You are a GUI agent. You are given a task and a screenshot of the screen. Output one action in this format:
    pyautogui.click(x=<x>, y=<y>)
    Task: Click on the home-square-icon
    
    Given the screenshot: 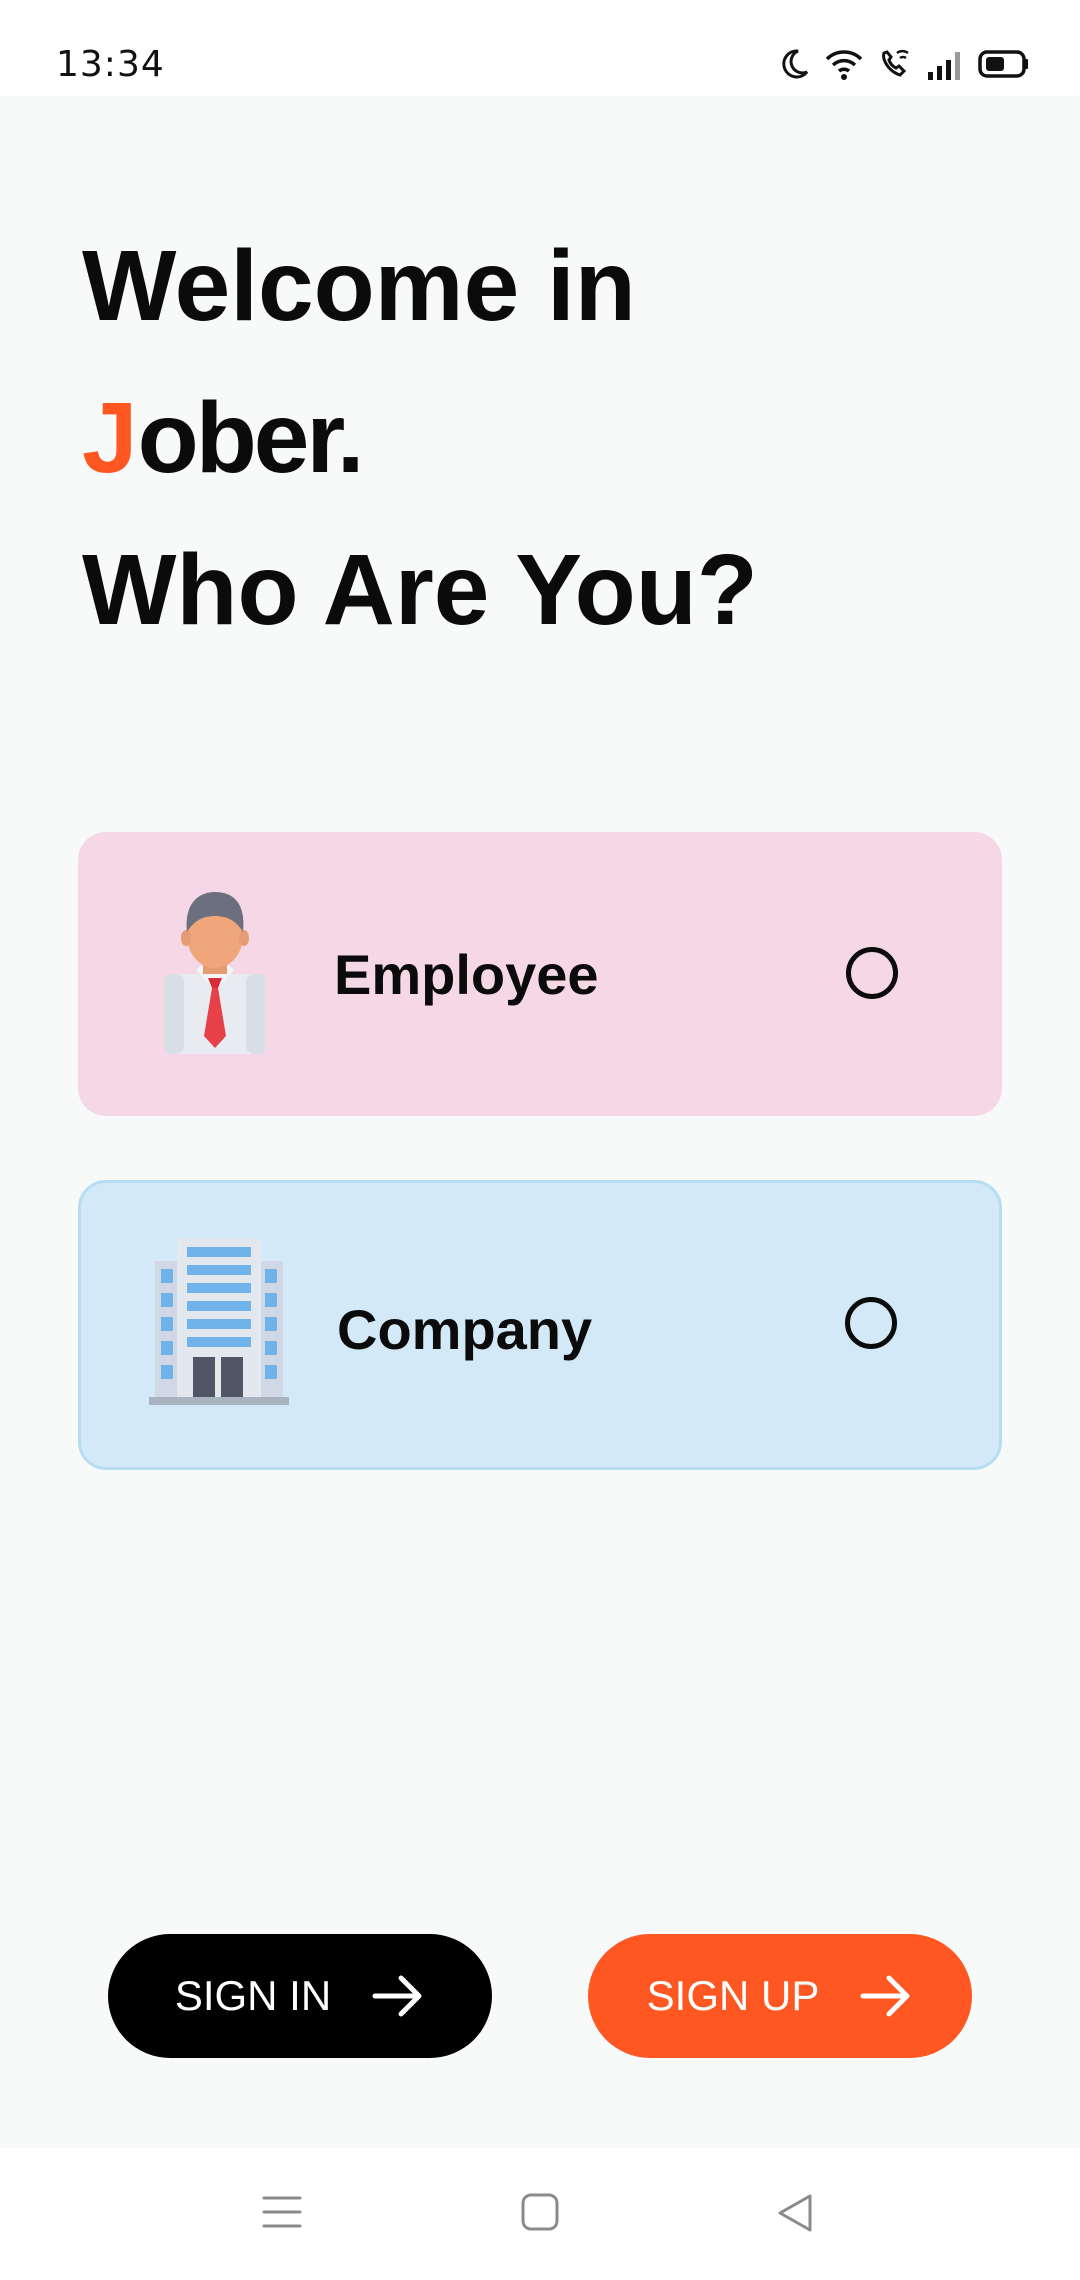 What is the action you would take?
    pyautogui.click(x=540, y=2214)
    